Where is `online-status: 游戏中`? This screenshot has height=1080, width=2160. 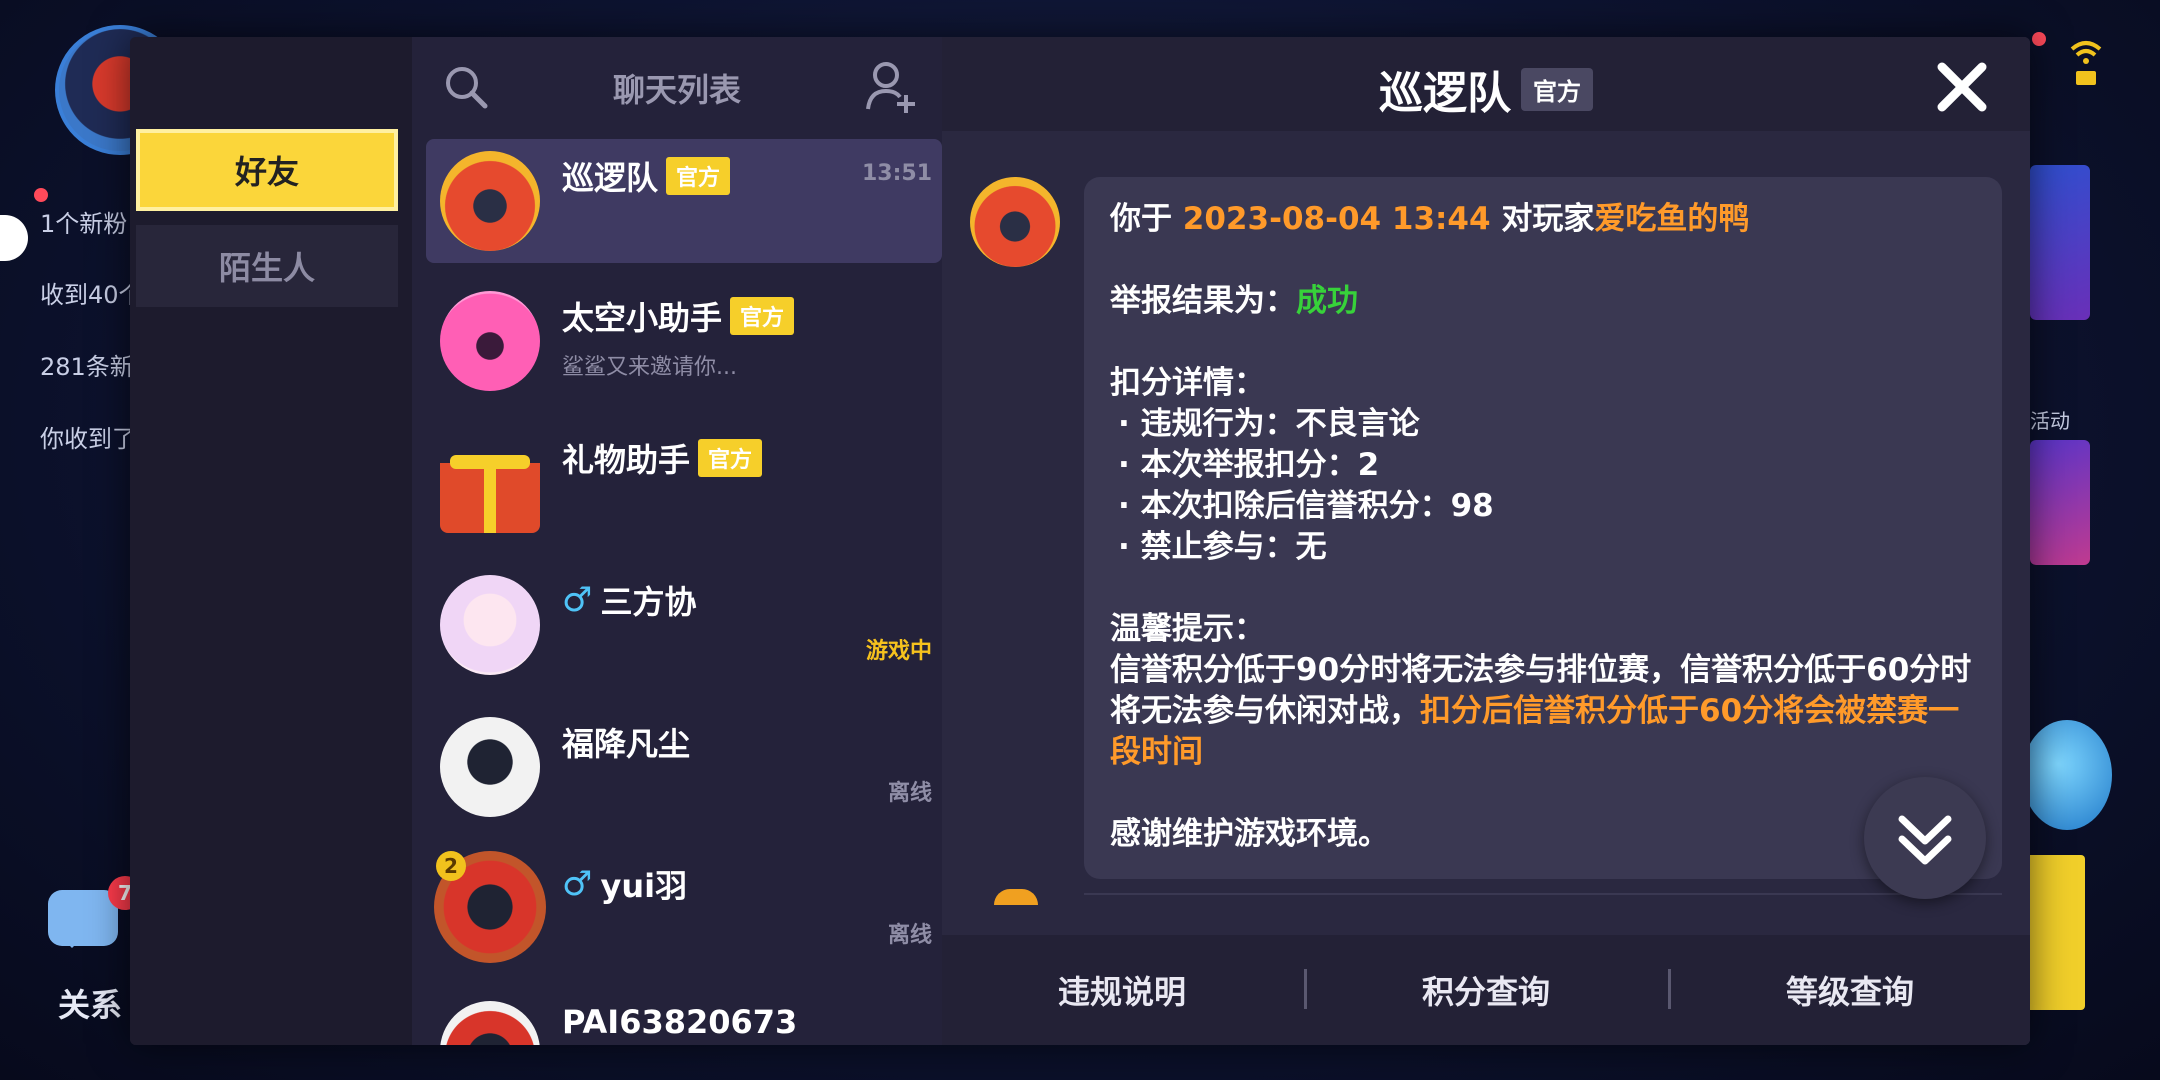
online-status: 游戏中 is located at coordinates (898, 651).